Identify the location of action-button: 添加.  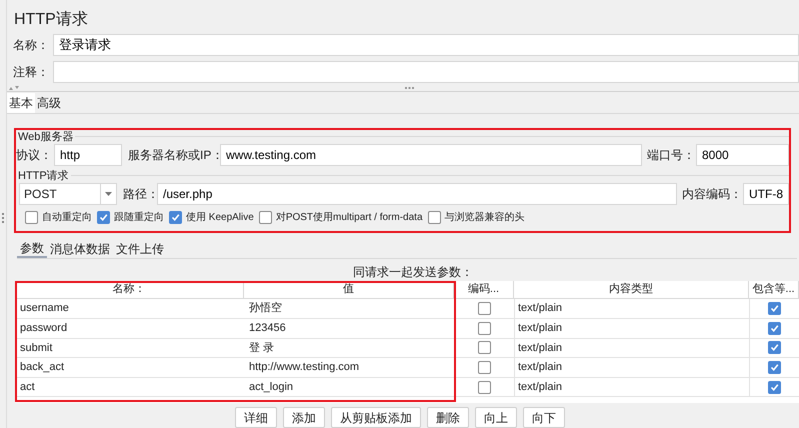
(304, 417).